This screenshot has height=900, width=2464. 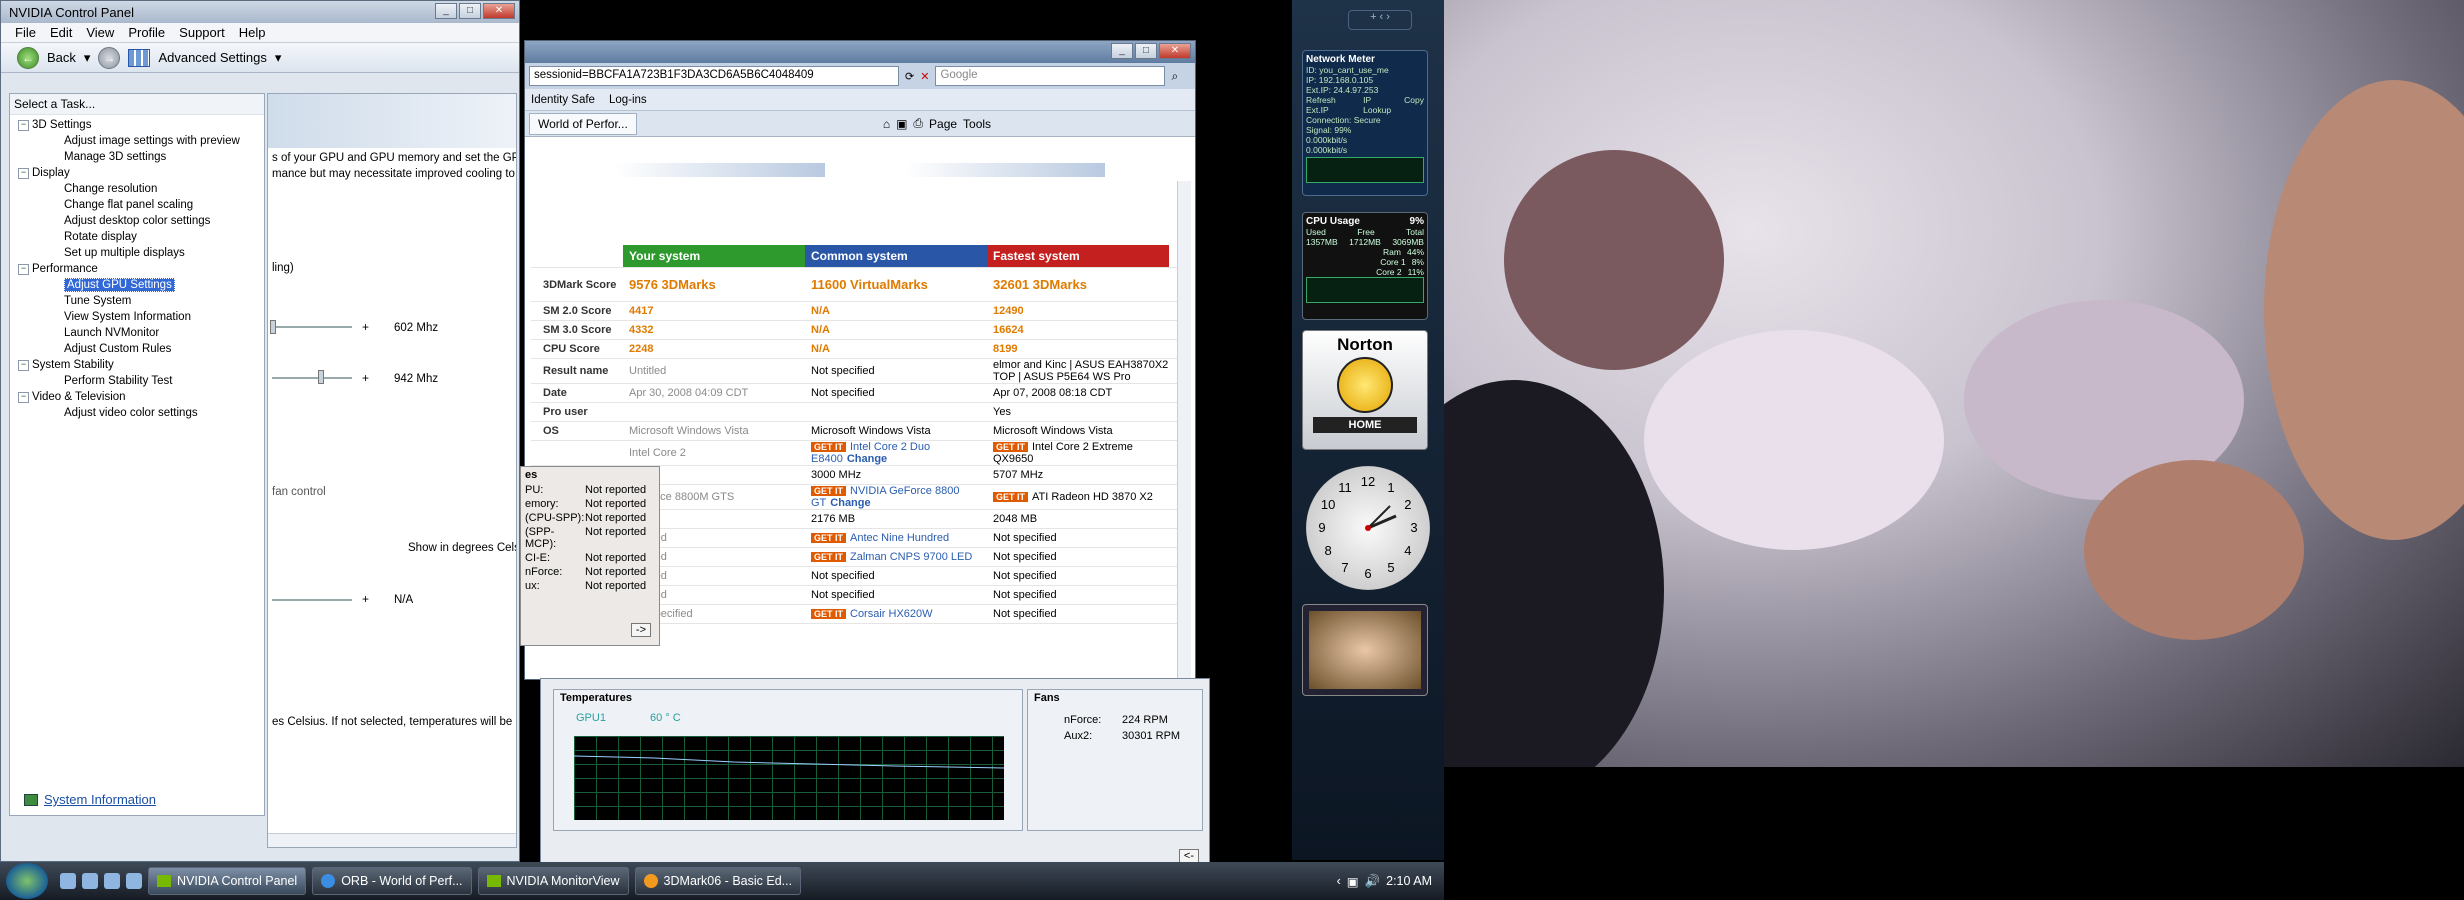 I want to click on identity-safe-button: Identity Safe, so click(x=563, y=100).